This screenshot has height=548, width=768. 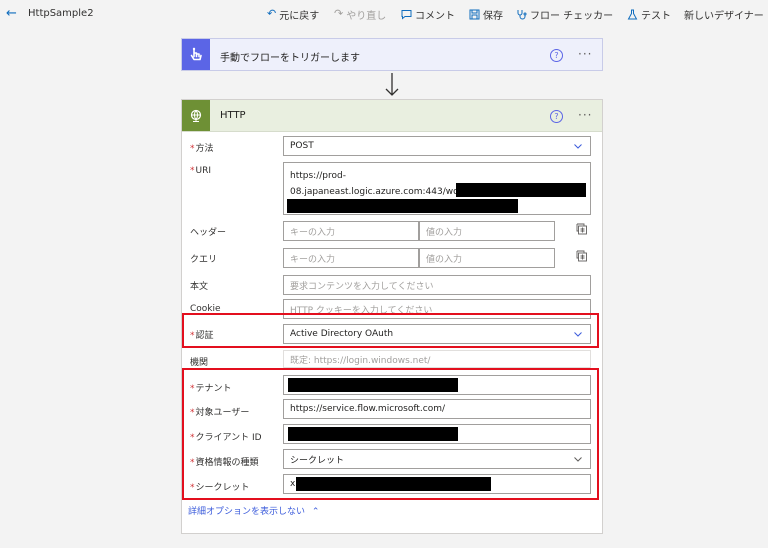 What do you see at coordinates (360, 14) in the screenshot?
I see `redo-button: ↷ やり直し` at bounding box center [360, 14].